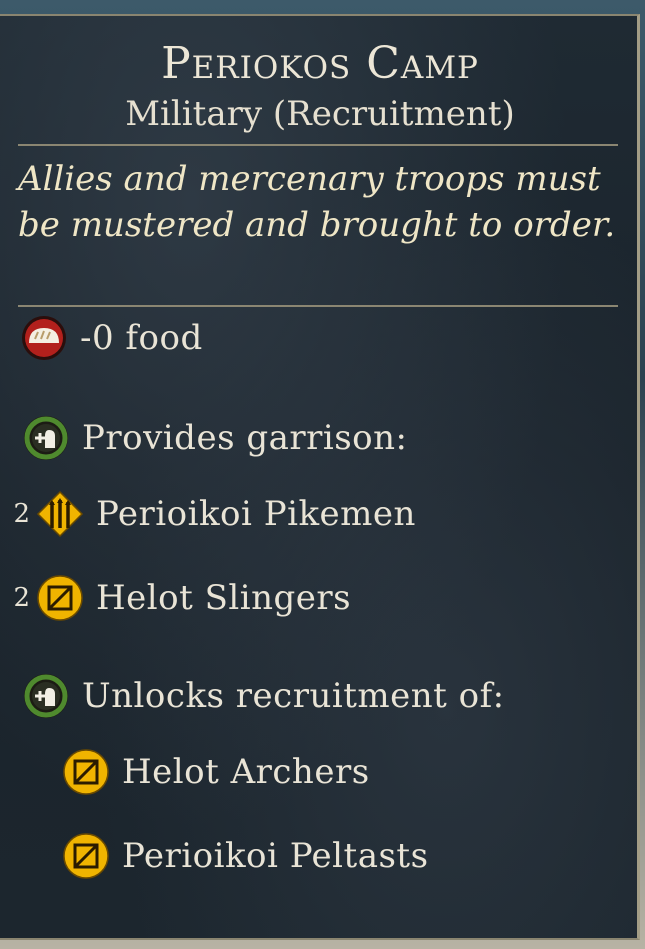 This screenshot has height=949, width=645. What do you see at coordinates (60, 514) in the screenshot?
I see `pikemen-icon` at bounding box center [60, 514].